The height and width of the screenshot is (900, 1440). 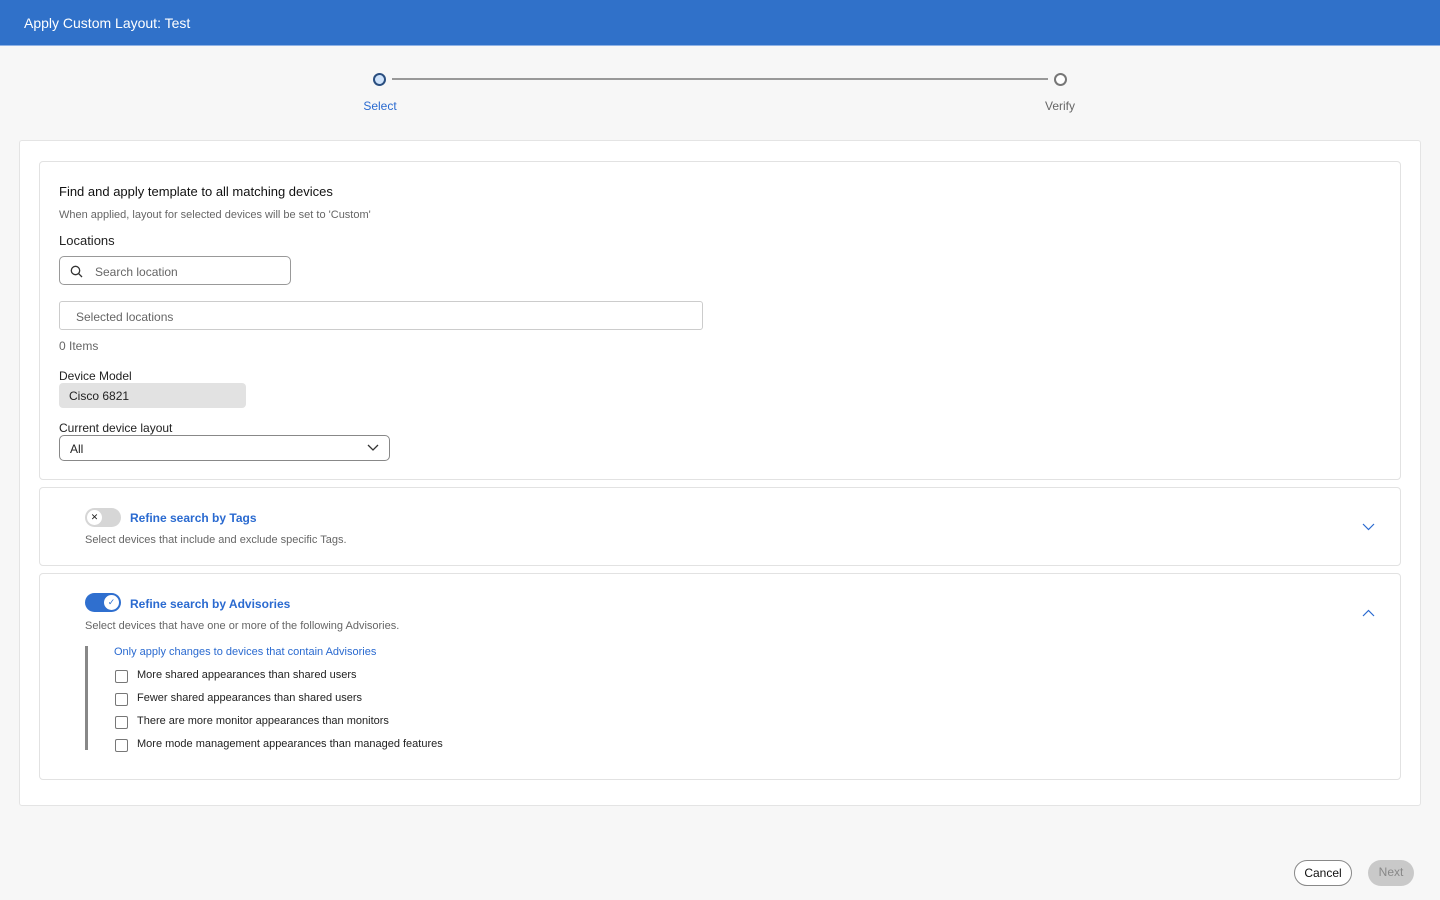 What do you see at coordinates (76, 271) in the screenshot?
I see `search-icon` at bounding box center [76, 271].